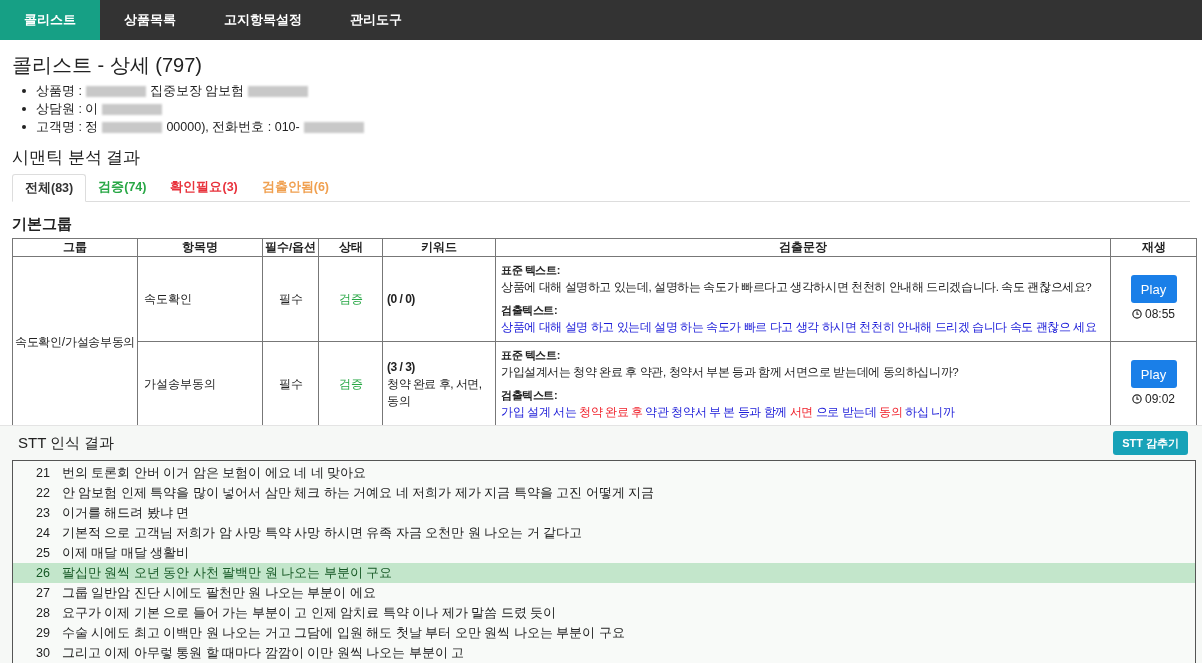  Describe the element at coordinates (1153, 247) in the screenshot. I see `column-header: 재생` at that location.